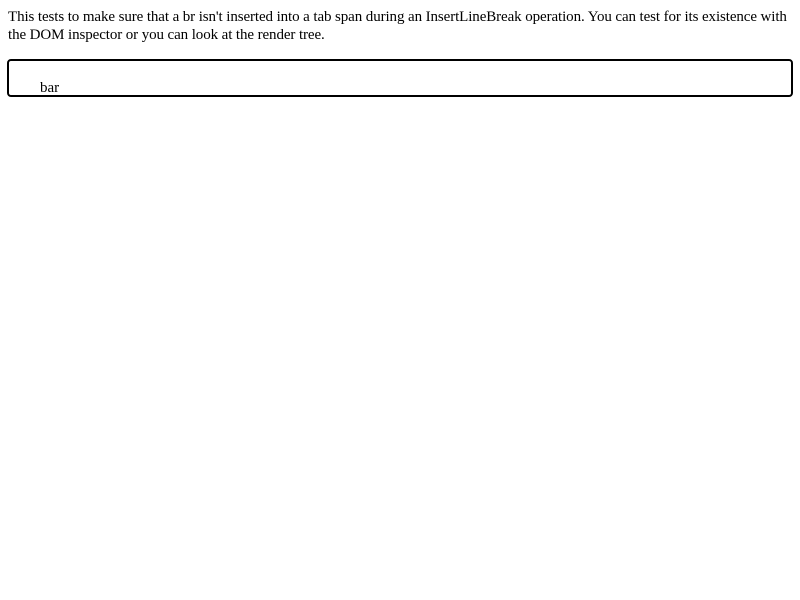 Image resolution: width=800 pixels, height=600 pixels. I want to click on editor-text: bar, so click(50, 88).